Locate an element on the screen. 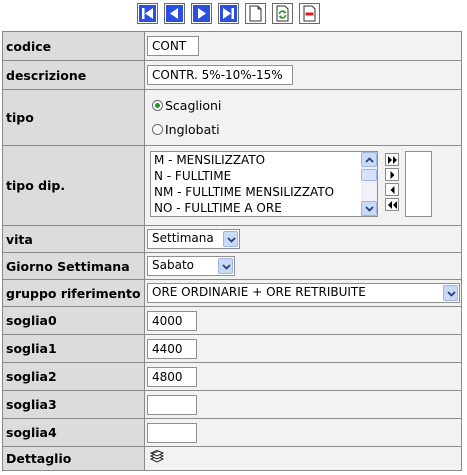  row-vita: vita Settimana is located at coordinates (232, 239).